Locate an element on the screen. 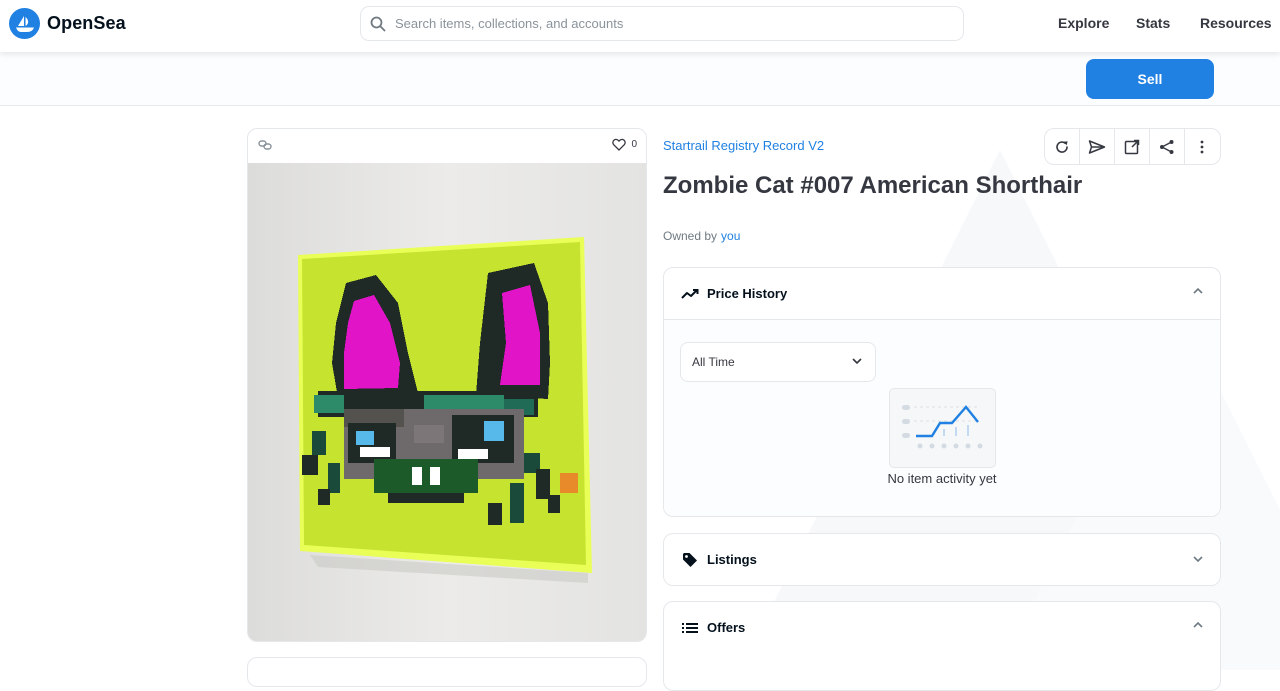 This screenshot has width=1280, height=691. search-bar is located at coordinates (662, 23).